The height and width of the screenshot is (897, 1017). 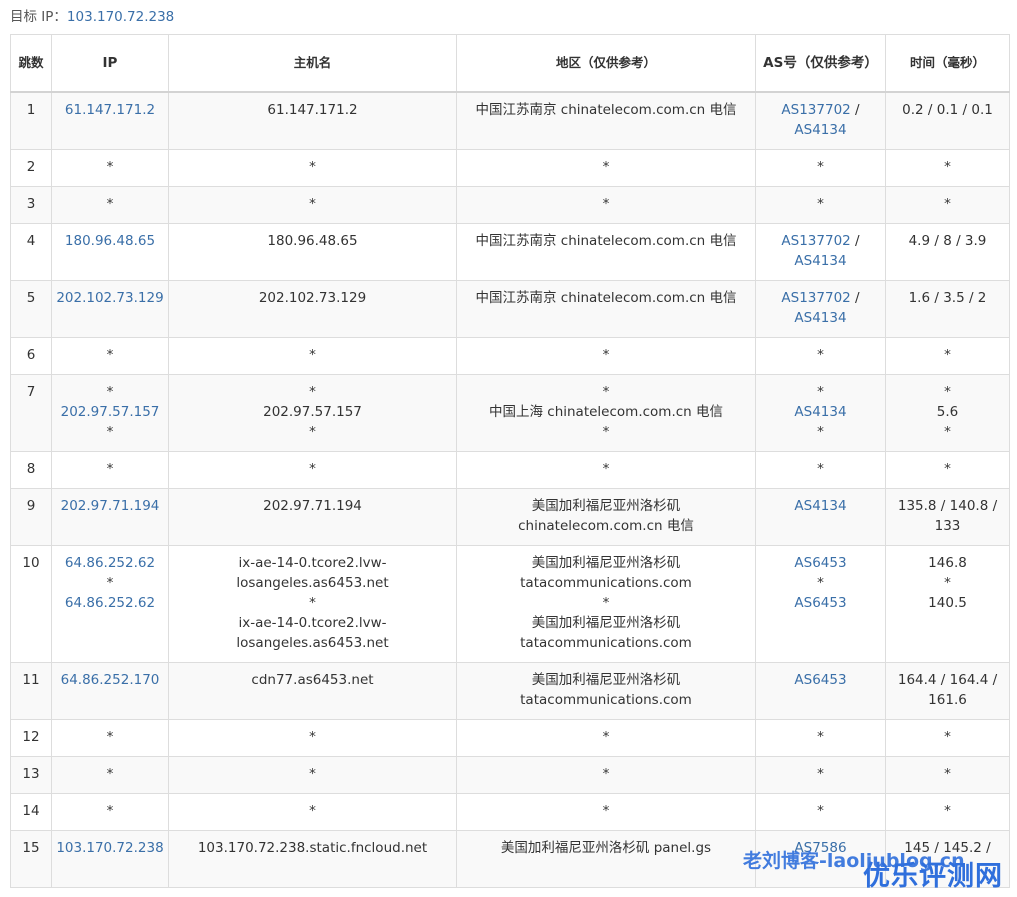 I want to click on as-line: AS4134, so click(x=820, y=412).